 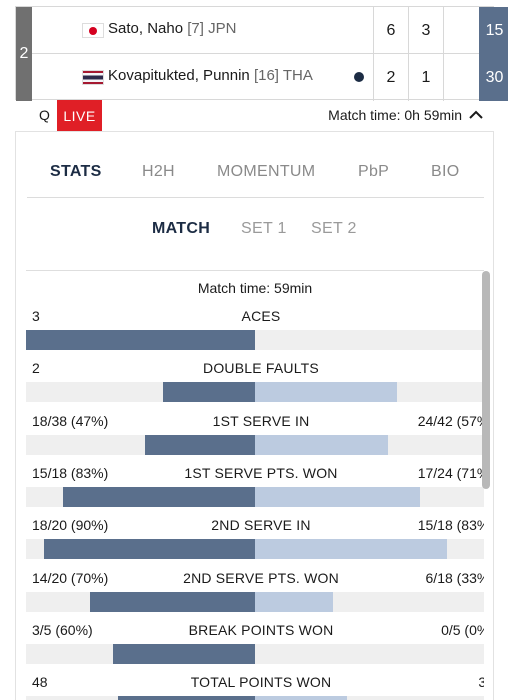 What do you see at coordinates (270, 30) in the screenshot?
I see `player-row-1: Sato, Naho [7] JPN 6 3 15` at bounding box center [270, 30].